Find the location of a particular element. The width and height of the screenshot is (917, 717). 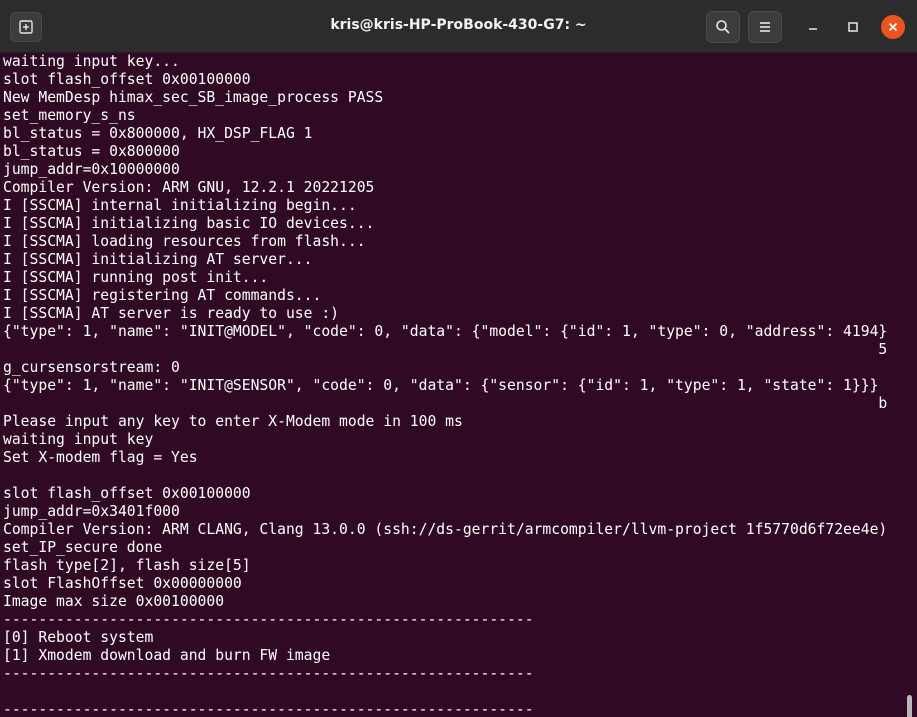

minimize-icon is located at coordinates (813, 29).